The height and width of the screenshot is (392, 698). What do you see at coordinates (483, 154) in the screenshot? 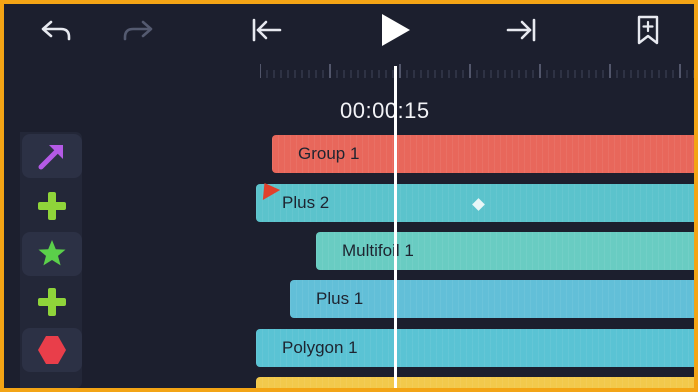
I see `track-bar: Group 1` at bounding box center [483, 154].